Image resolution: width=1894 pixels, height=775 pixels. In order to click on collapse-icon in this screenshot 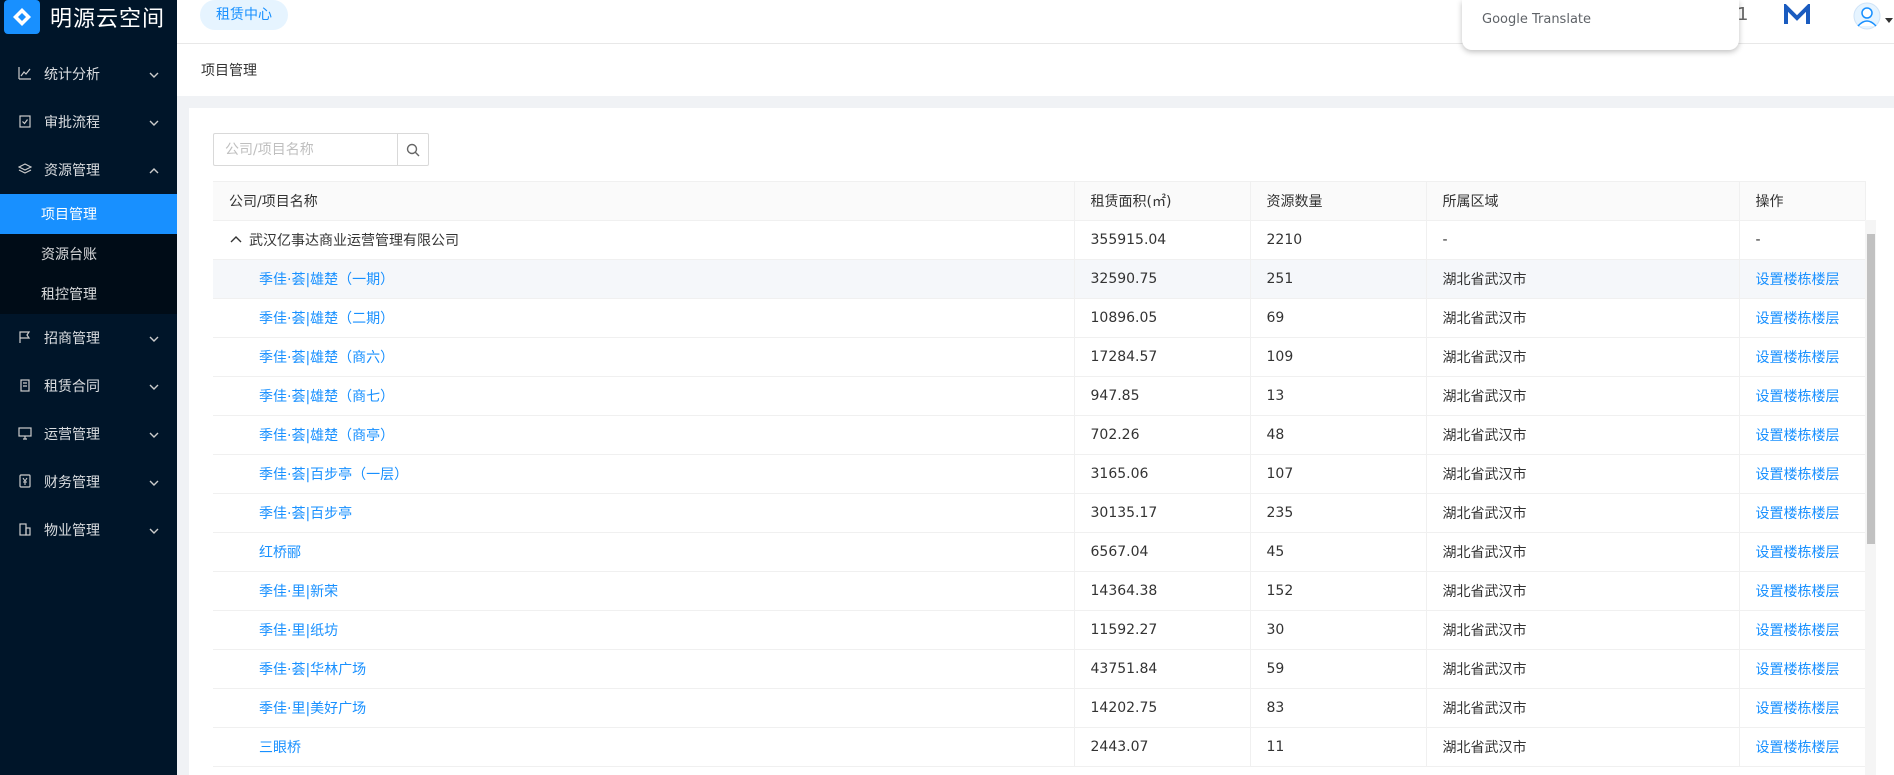, I will do `click(236, 240)`.